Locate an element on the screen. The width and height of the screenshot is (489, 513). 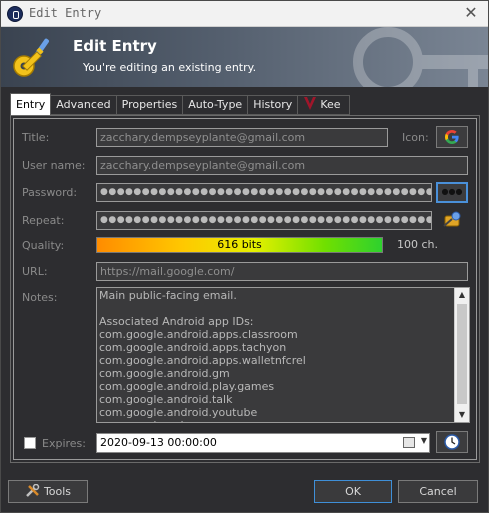
entry-icon-button is located at coordinates (452, 137).